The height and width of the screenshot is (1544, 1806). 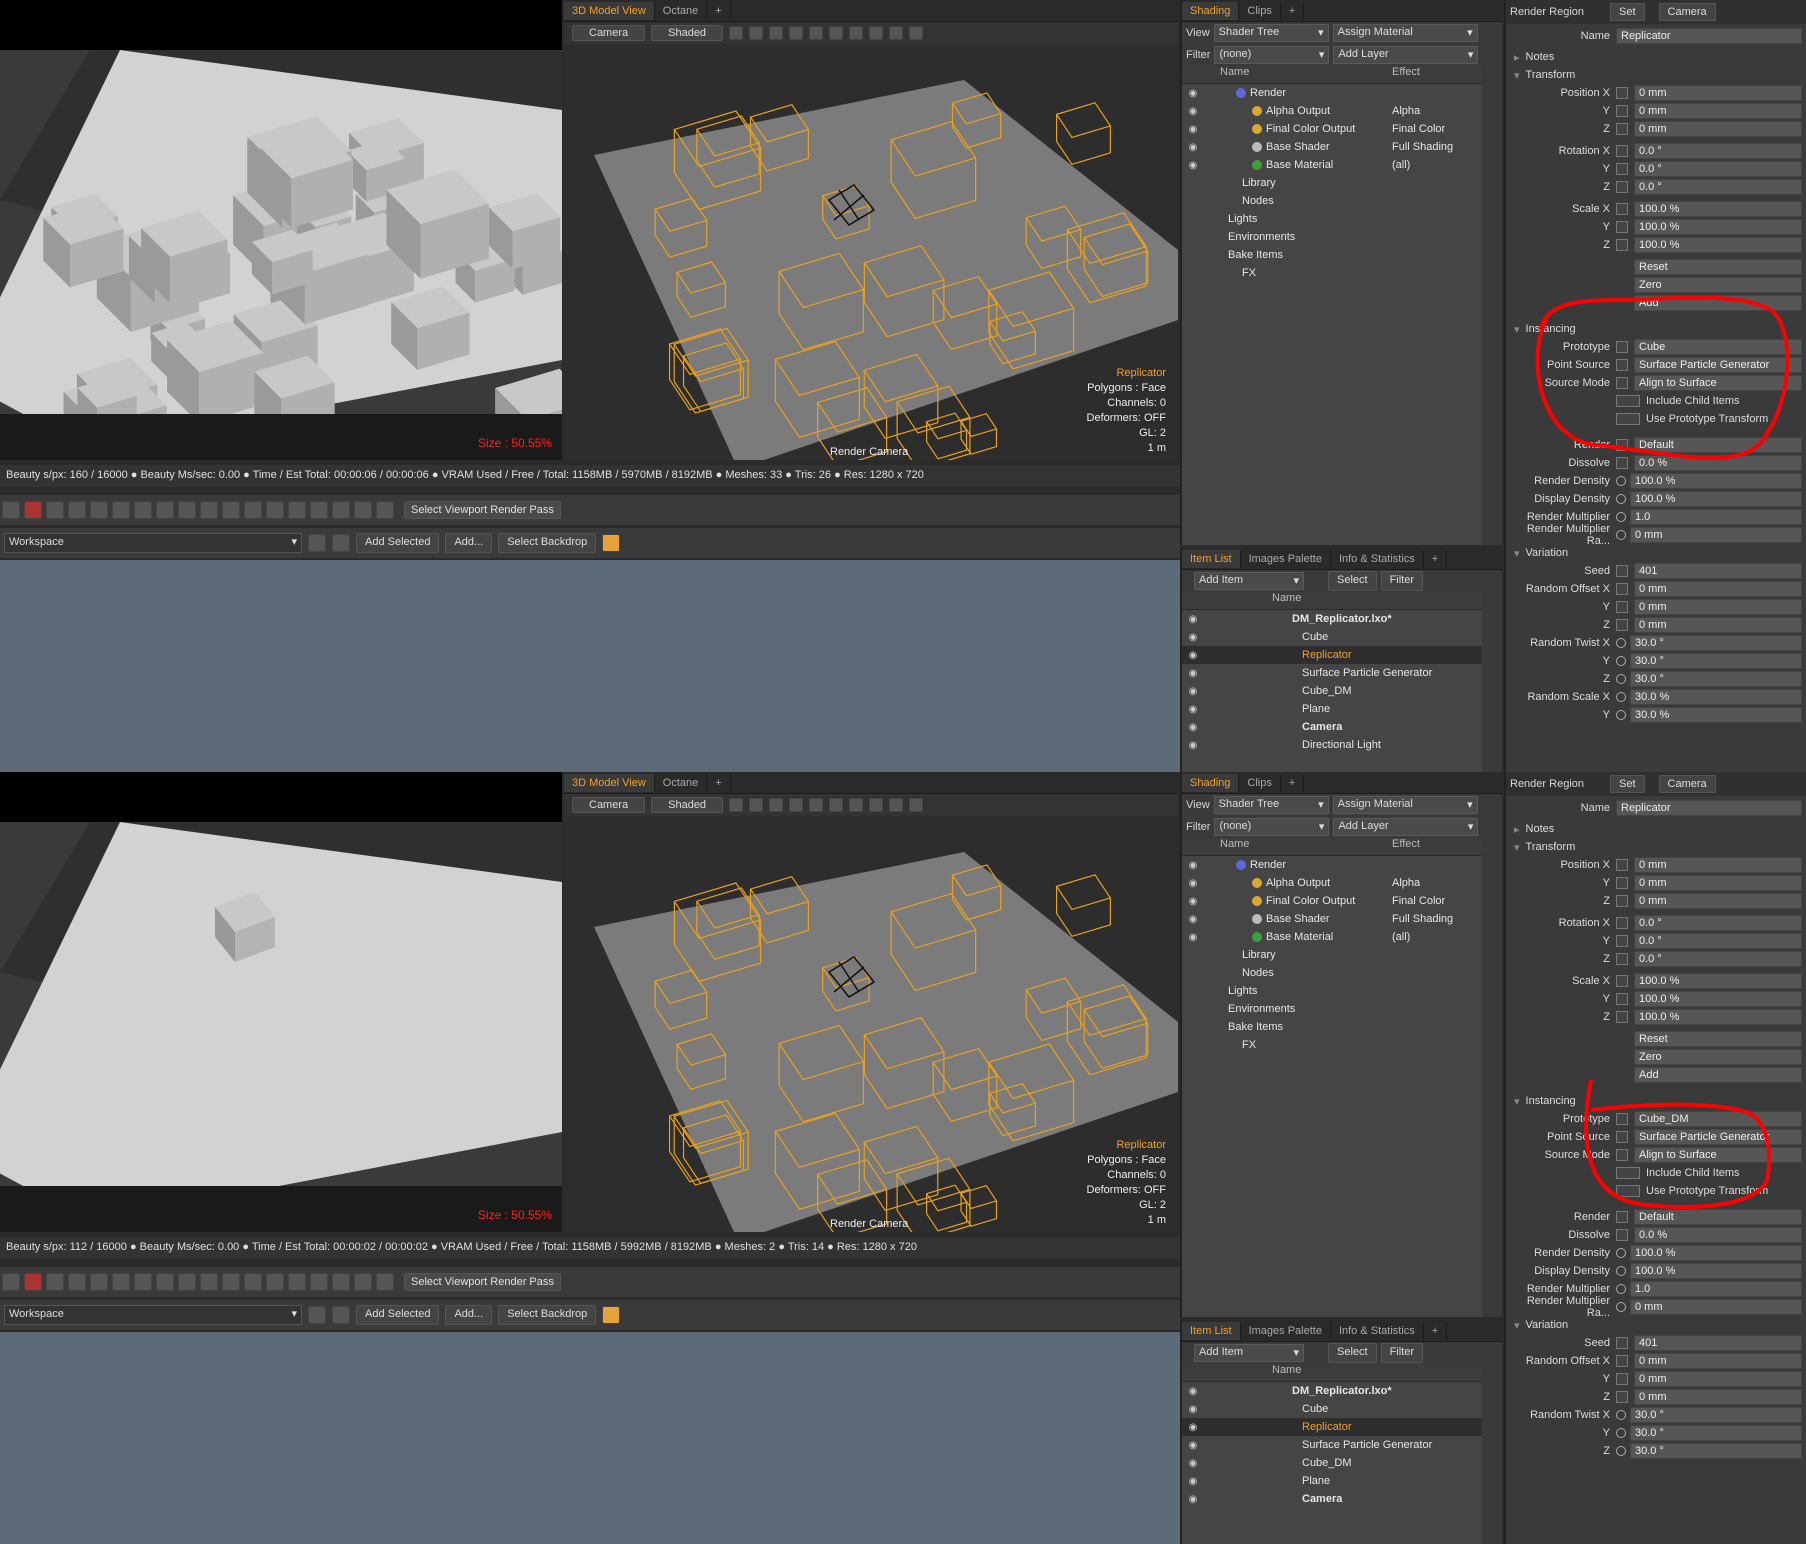 What do you see at coordinates (1418, 129) in the screenshot?
I see `shader-item-effect: Final Color` at bounding box center [1418, 129].